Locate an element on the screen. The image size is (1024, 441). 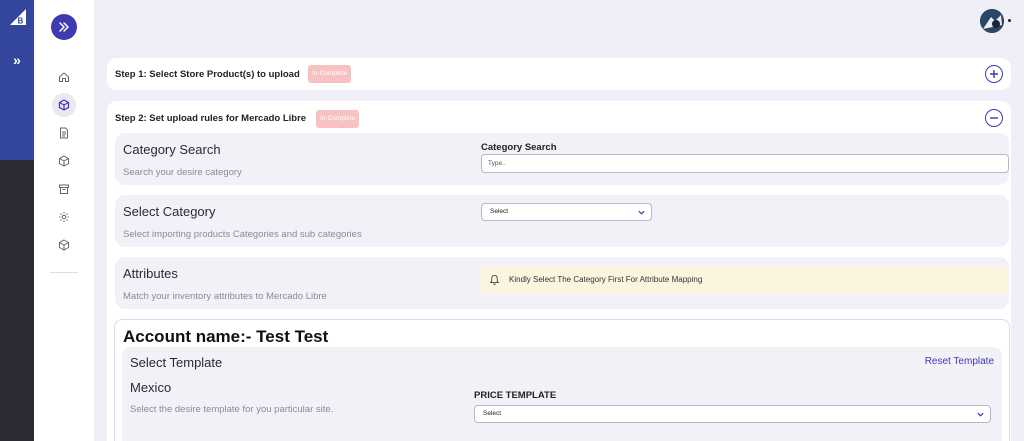
platform-sidebar: B » is located at coordinates (17, 220).